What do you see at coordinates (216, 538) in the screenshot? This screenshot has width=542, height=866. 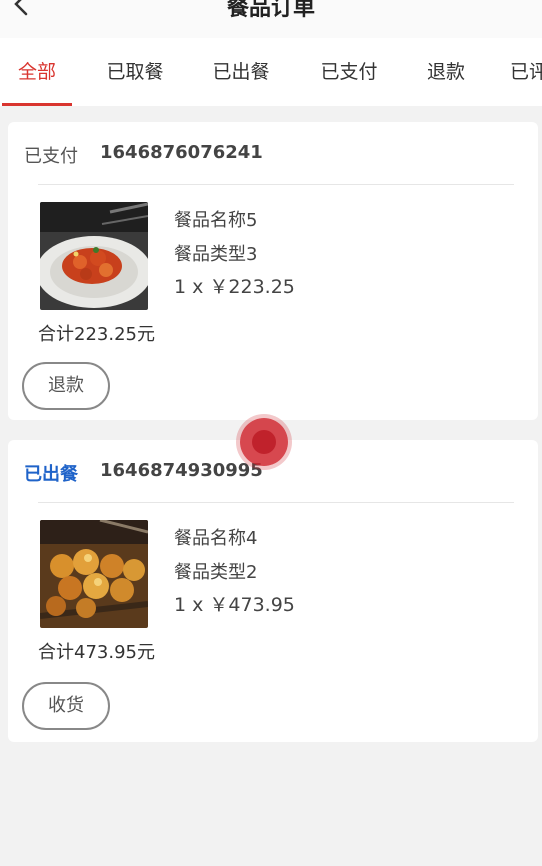 I see `item-name: 餐品名称4` at bounding box center [216, 538].